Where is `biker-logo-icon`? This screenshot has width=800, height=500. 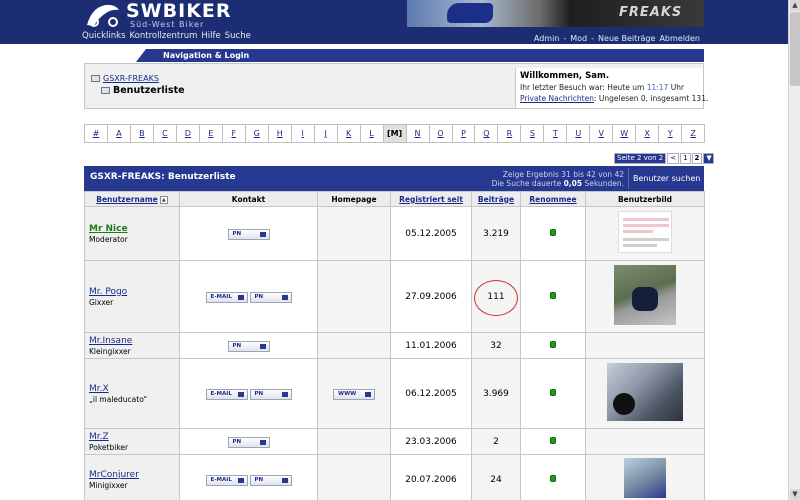 biker-logo-icon is located at coordinates (103, 15).